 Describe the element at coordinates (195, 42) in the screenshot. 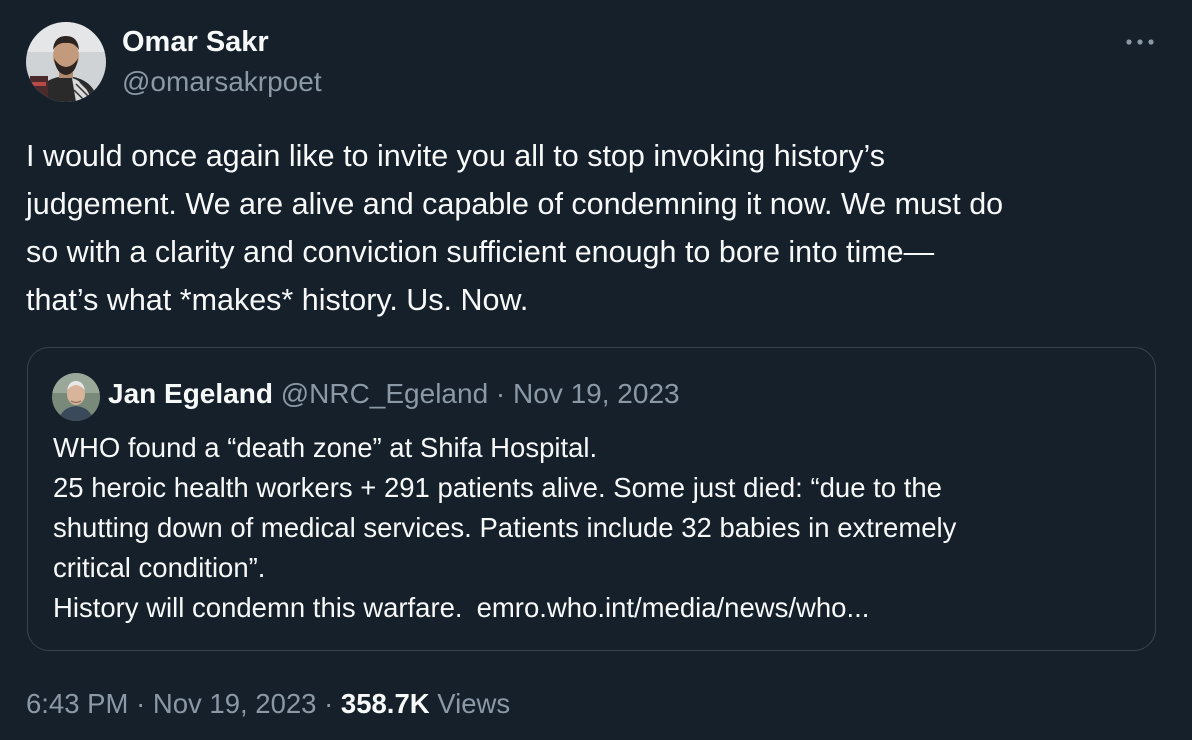

I see `author-name: Omar Sakr` at that location.